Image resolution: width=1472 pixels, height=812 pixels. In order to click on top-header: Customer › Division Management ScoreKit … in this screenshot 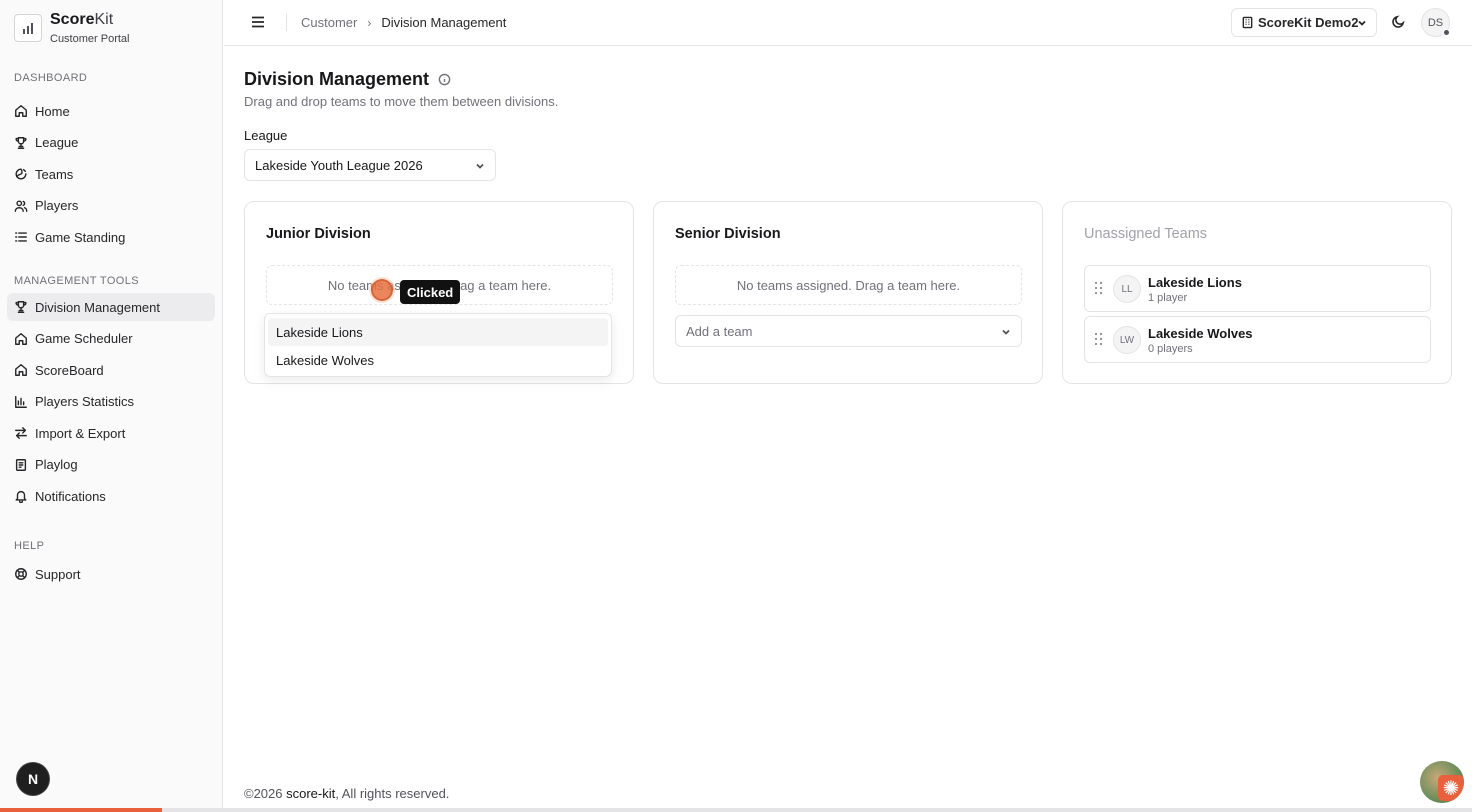, I will do `click(848, 23)`.